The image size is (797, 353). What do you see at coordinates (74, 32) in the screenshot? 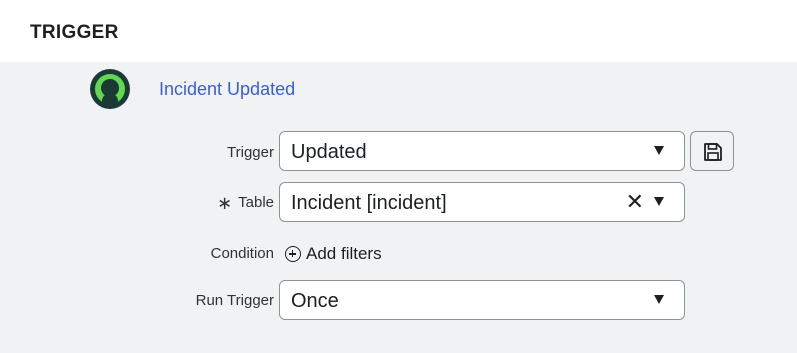
I see `section-title: TRIGGER` at bounding box center [74, 32].